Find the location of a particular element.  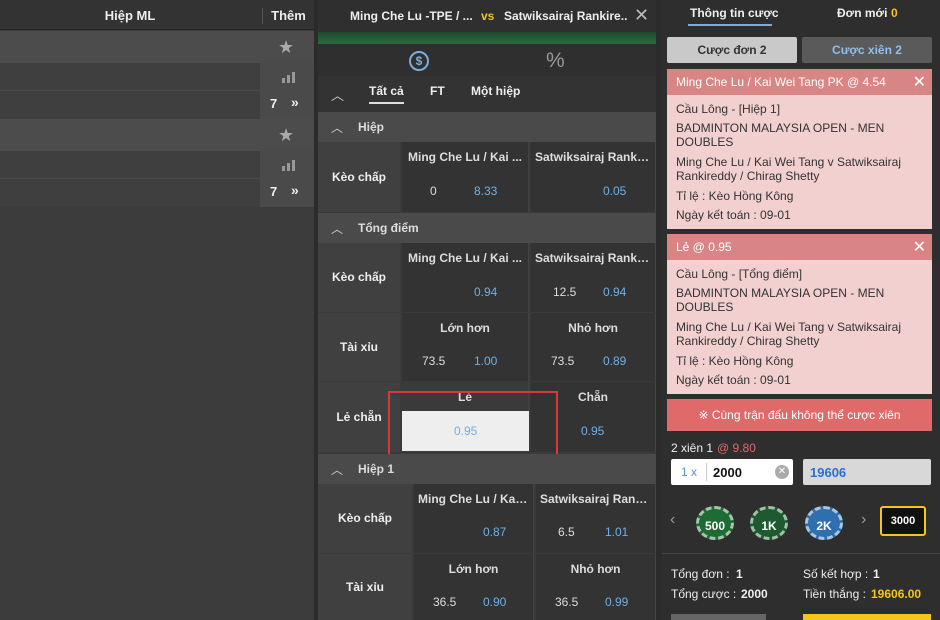

total-bets: 1 is located at coordinates (739, 574).